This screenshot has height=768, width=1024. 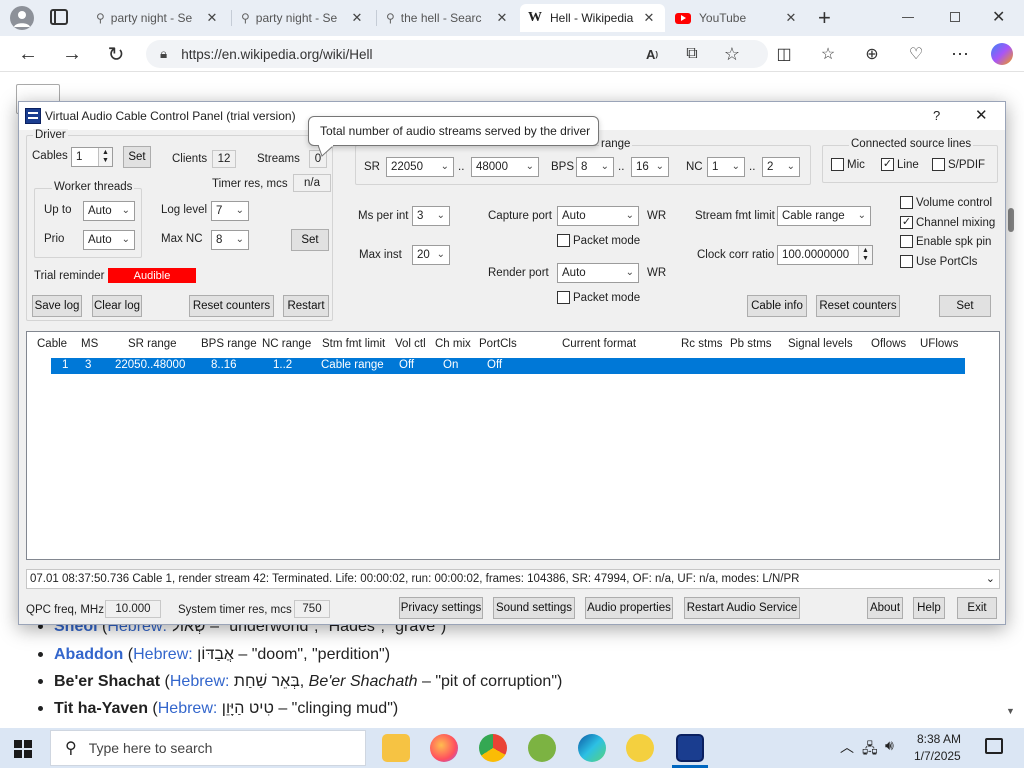 I want to click on copilot-icon, so click(x=1002, y=54).